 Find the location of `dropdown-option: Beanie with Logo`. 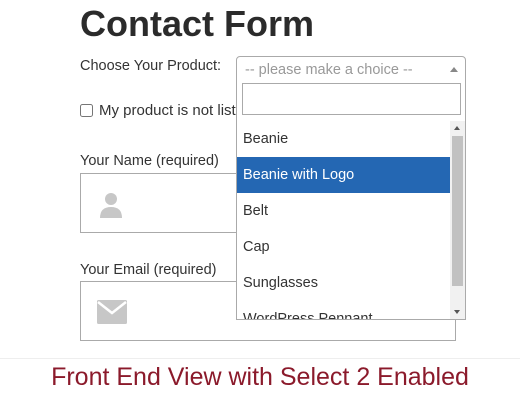

dropdown-option: Beanie with Logo is located at coordinates (343, 175).